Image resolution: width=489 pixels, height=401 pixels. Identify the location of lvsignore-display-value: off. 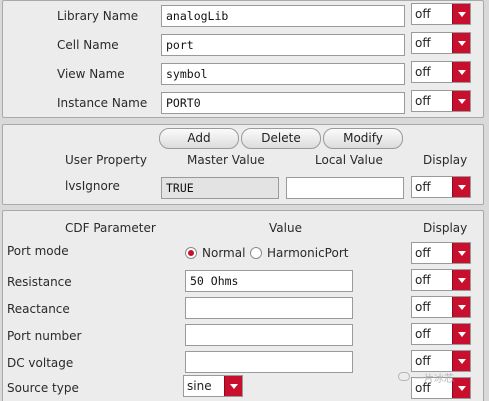
(423, 187).